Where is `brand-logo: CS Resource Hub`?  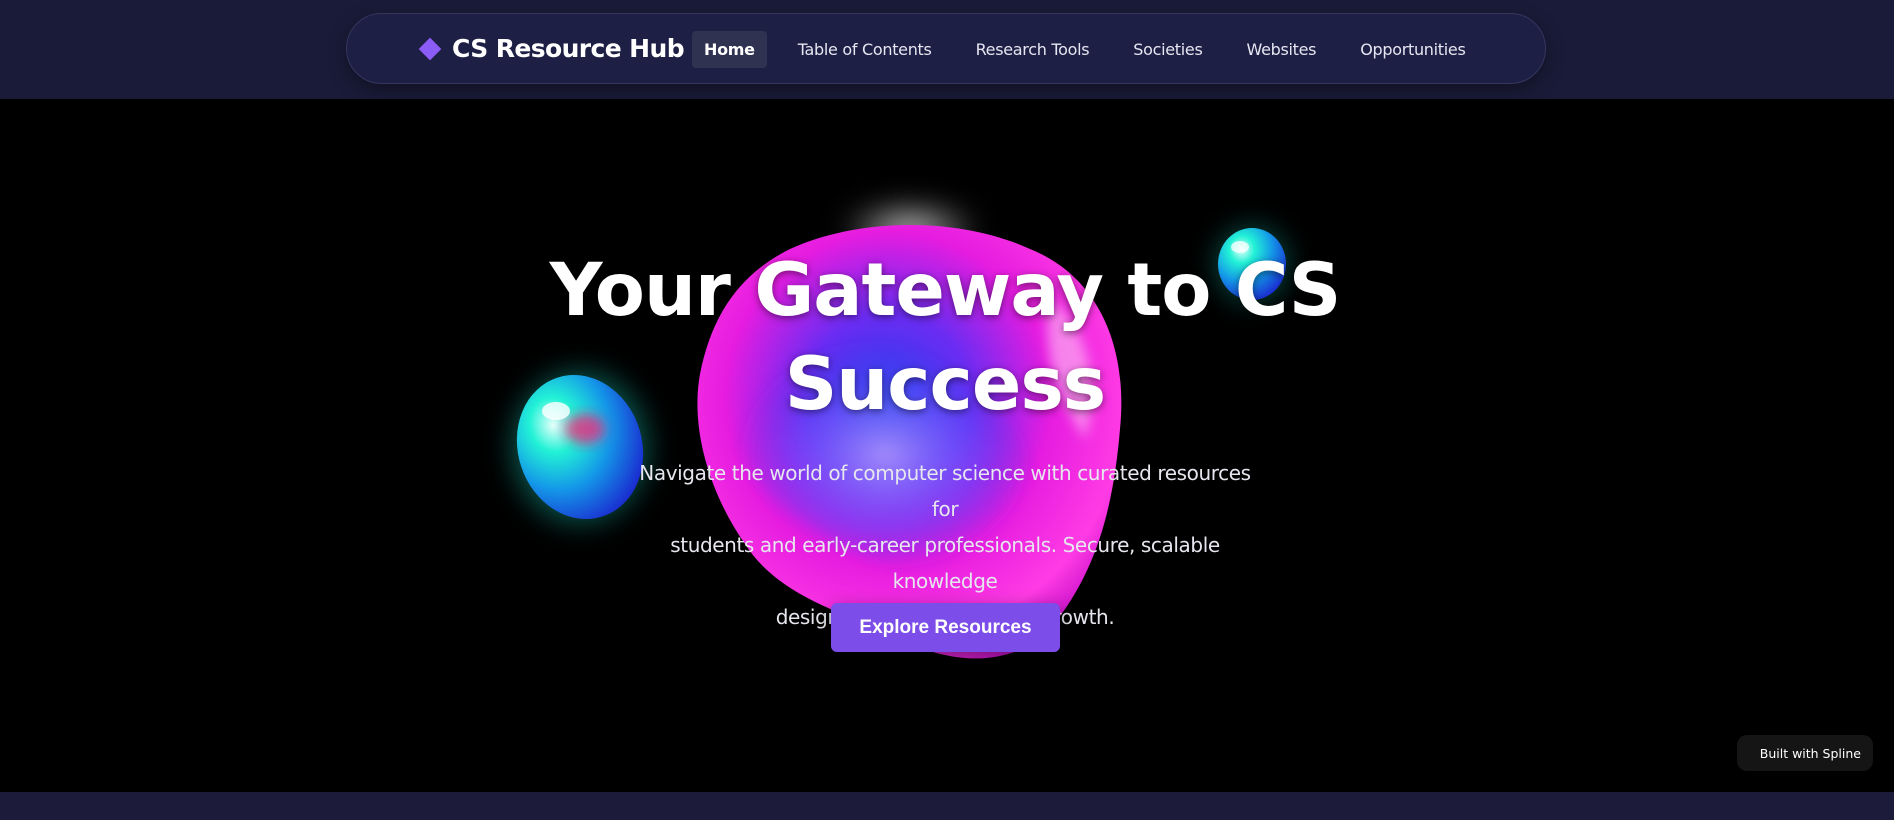 brand-logo: CS Resource Hub is located at coordinates (551, 48).